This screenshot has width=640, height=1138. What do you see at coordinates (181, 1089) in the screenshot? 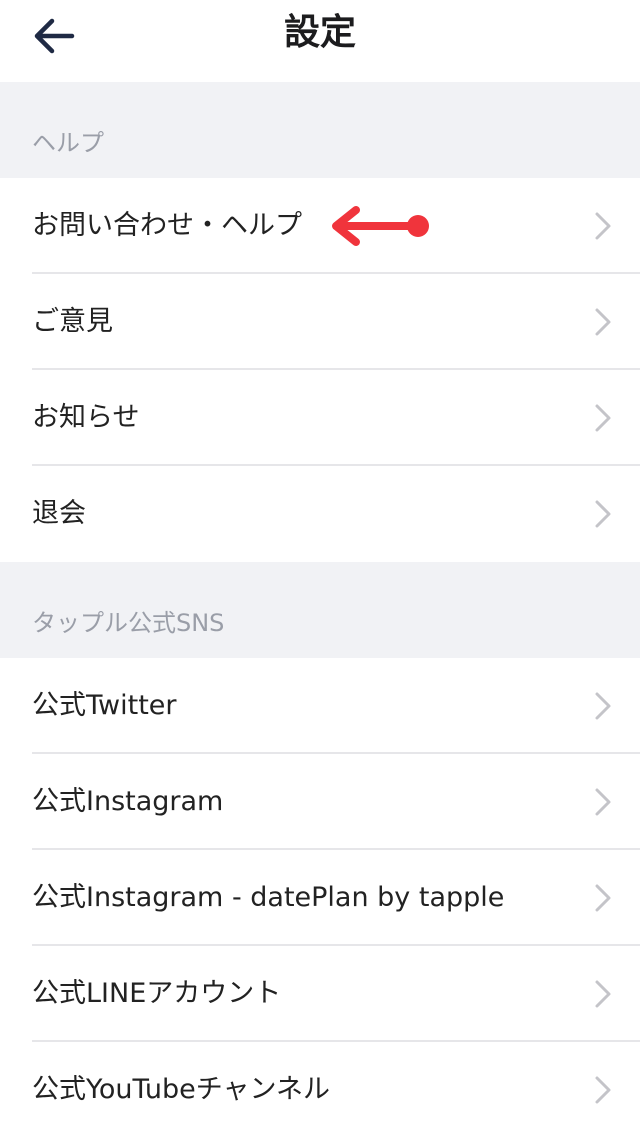
I see `row-label: 公式YouTubeチャンネル` at bounding box center [181, 1089].